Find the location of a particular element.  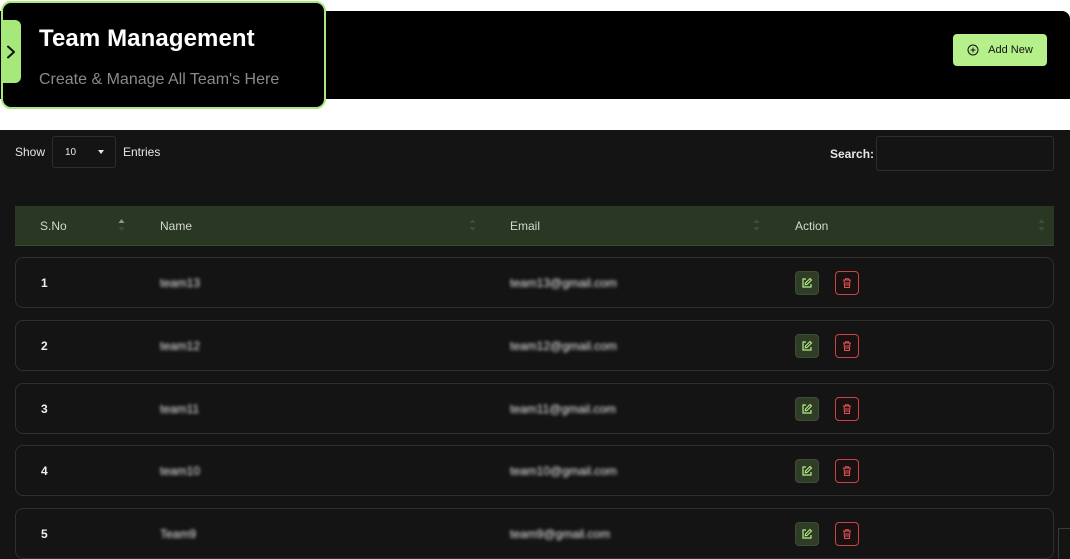

table-row: 2 team12 team12@gmail.com is located at coordinates (534, 345).